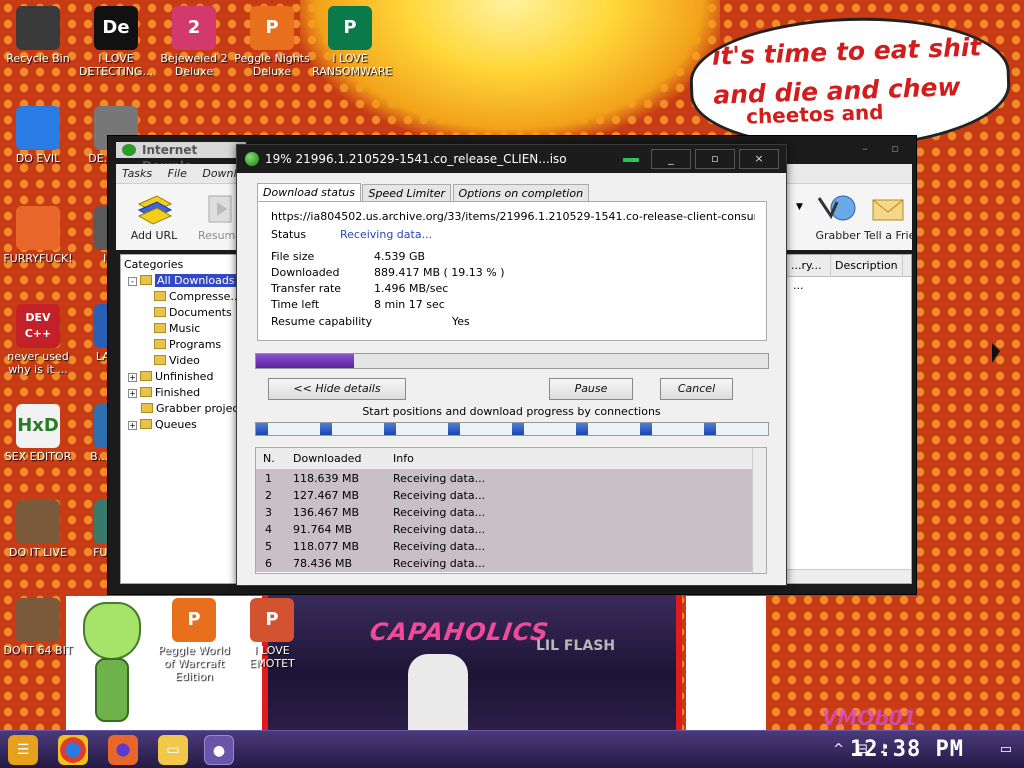 The image size is (1024, 768). Describe the element at coordinates (23, 750) in the screenshot. I see `start-icon: ☰` at that location.